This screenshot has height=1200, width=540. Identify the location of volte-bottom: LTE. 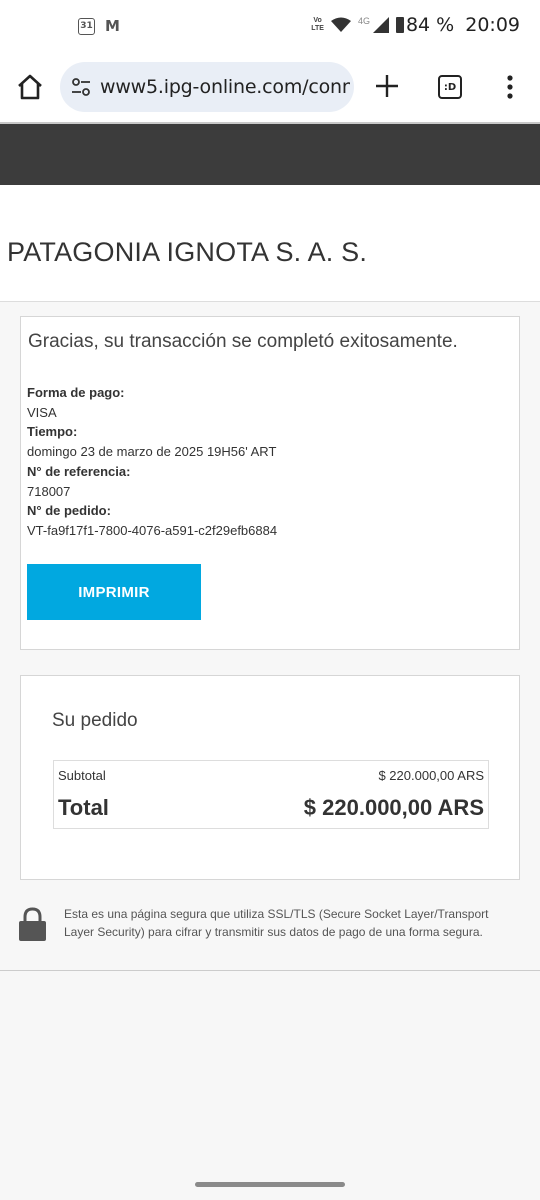
(317, 28).